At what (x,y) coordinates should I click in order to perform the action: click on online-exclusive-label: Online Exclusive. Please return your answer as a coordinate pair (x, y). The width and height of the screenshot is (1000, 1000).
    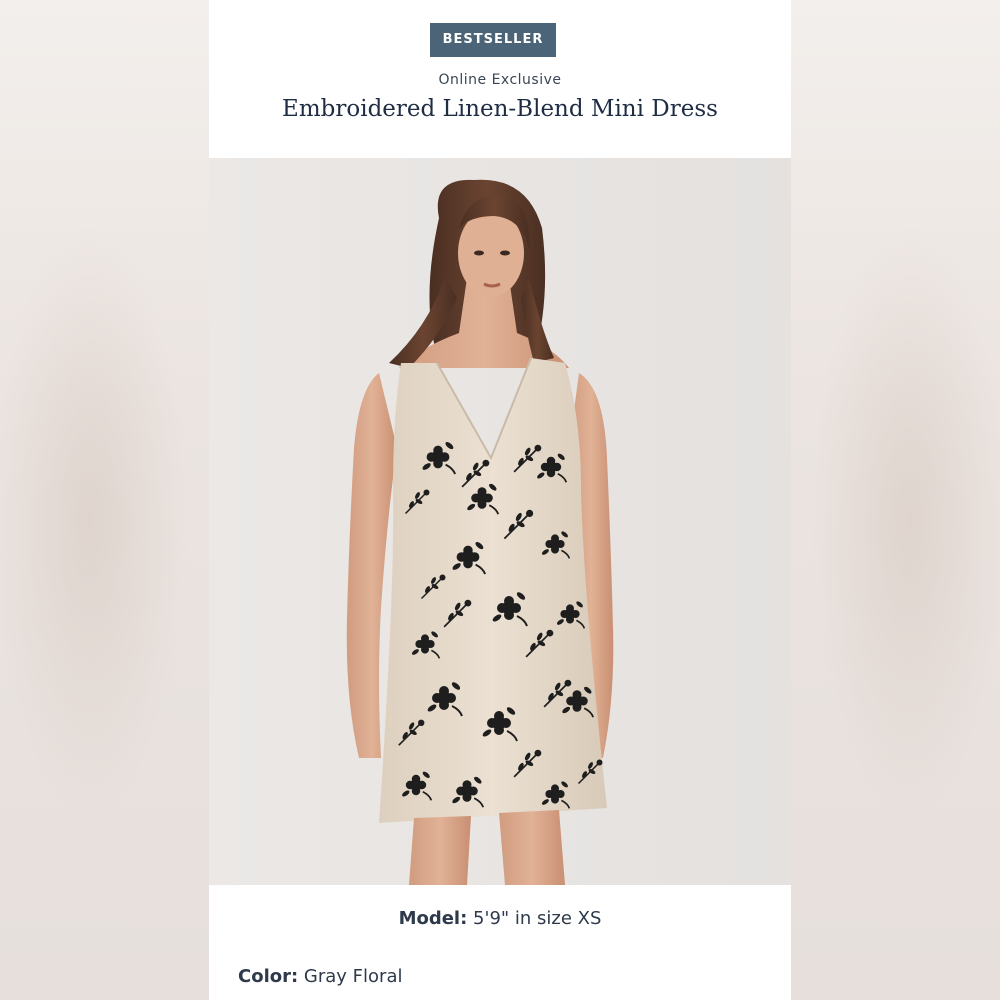
    Looking at the image, I should click on (500, 80).